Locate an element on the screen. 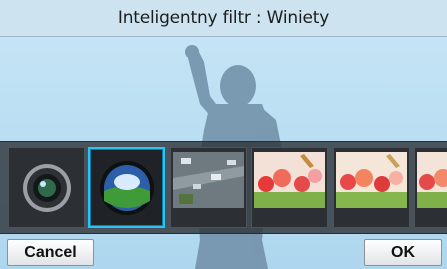  filter-thumbnail-lens is located at coordinates (46, 187).